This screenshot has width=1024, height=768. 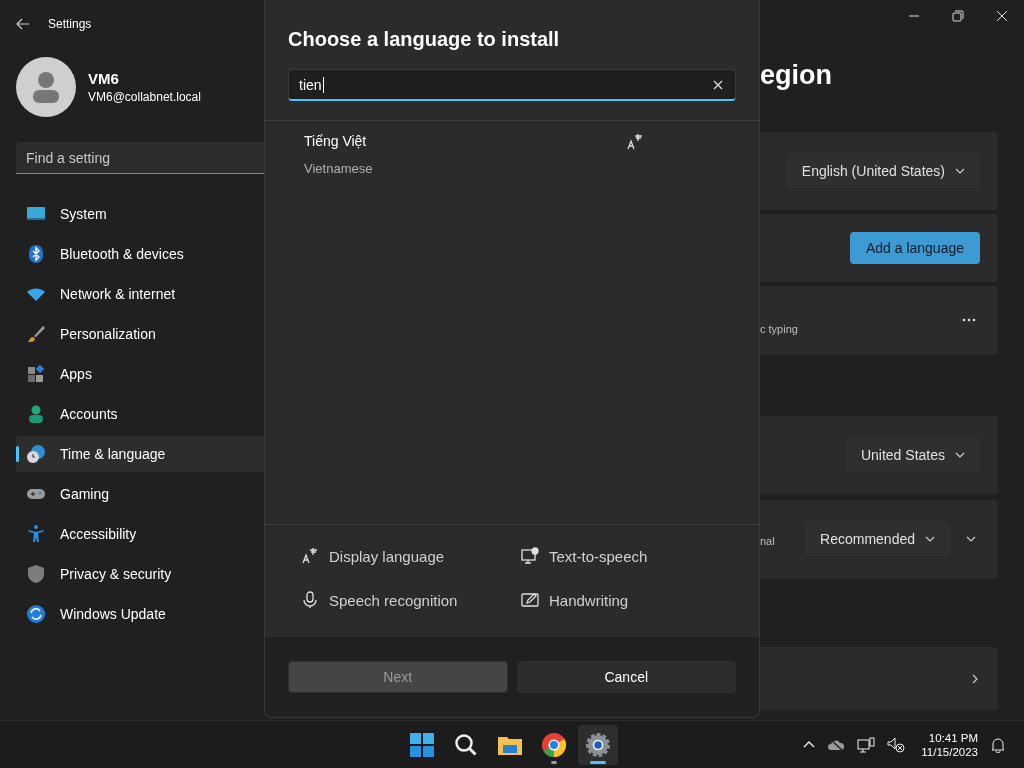 I want to click on nav-item: Network & internet, so click(x=140, y=294).